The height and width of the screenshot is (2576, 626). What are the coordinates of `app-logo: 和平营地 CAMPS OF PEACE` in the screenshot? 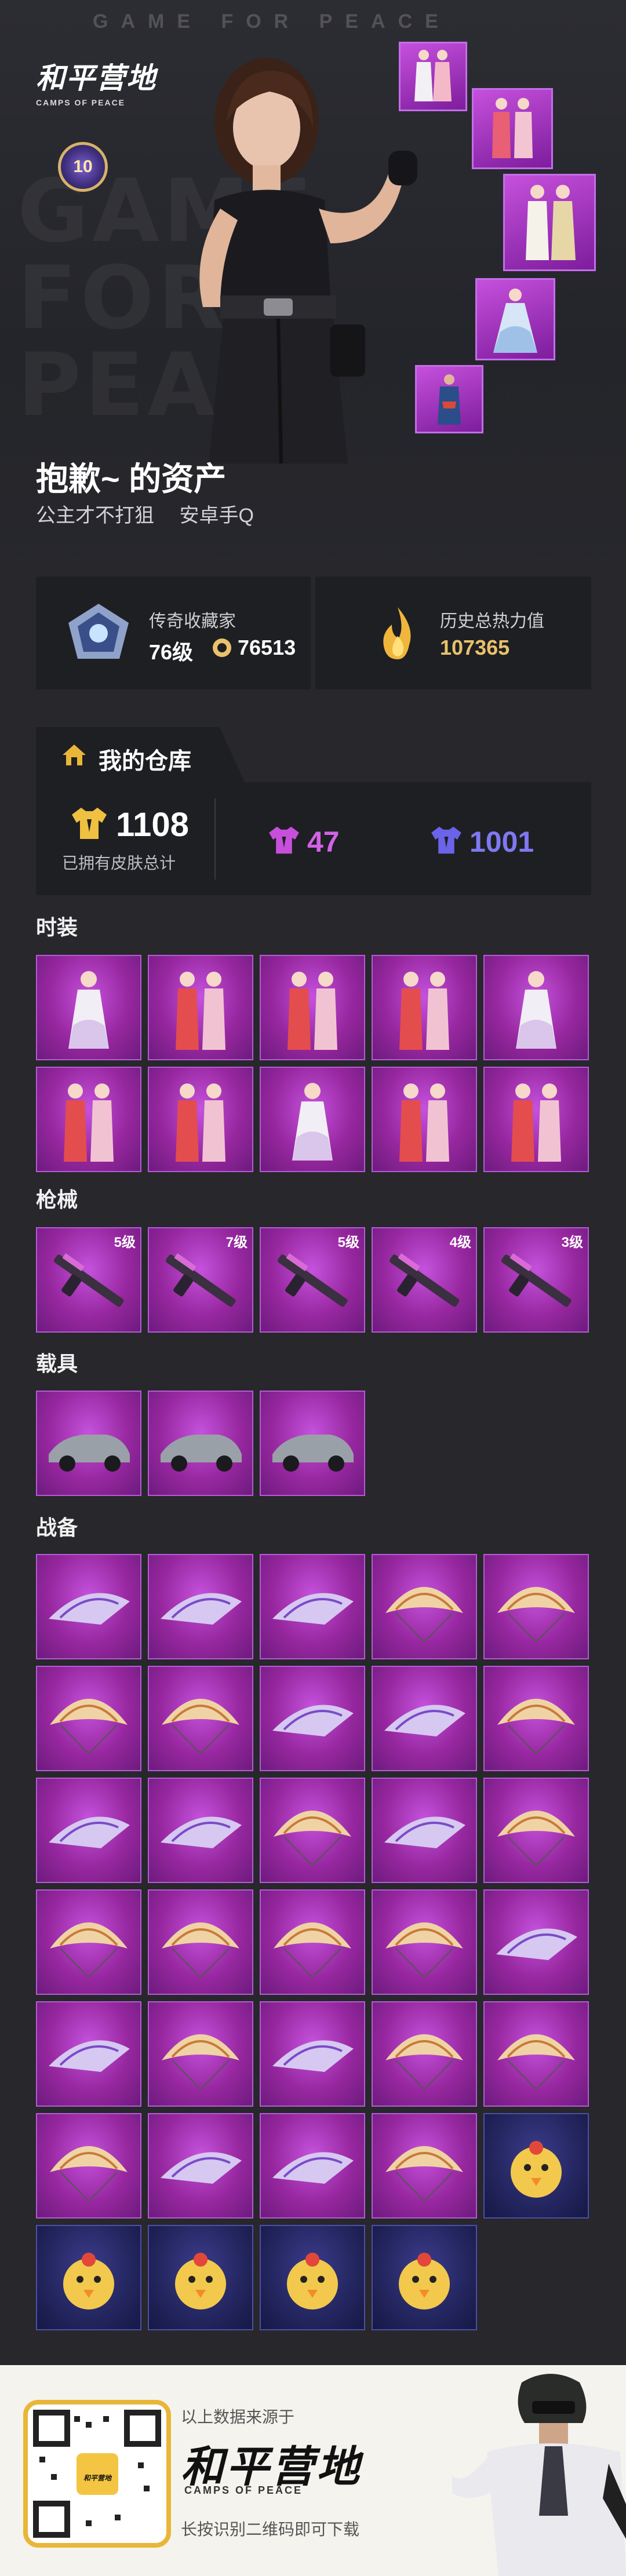 It's located at (96, 81).